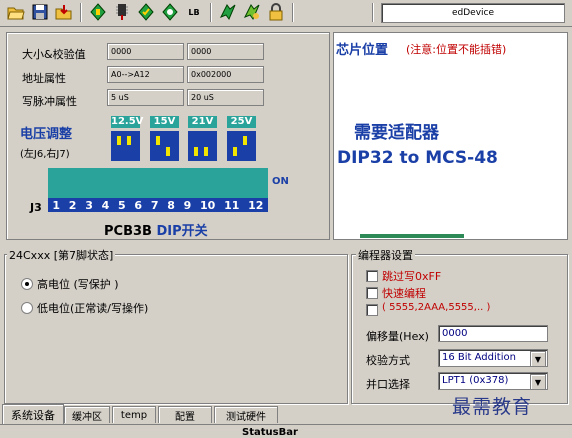 This screenshot has height=438, width=572. What do you see at coordinates (154, 205) in the screenshot?
I see `dip-number: 7` at bounding box center [154, 205].